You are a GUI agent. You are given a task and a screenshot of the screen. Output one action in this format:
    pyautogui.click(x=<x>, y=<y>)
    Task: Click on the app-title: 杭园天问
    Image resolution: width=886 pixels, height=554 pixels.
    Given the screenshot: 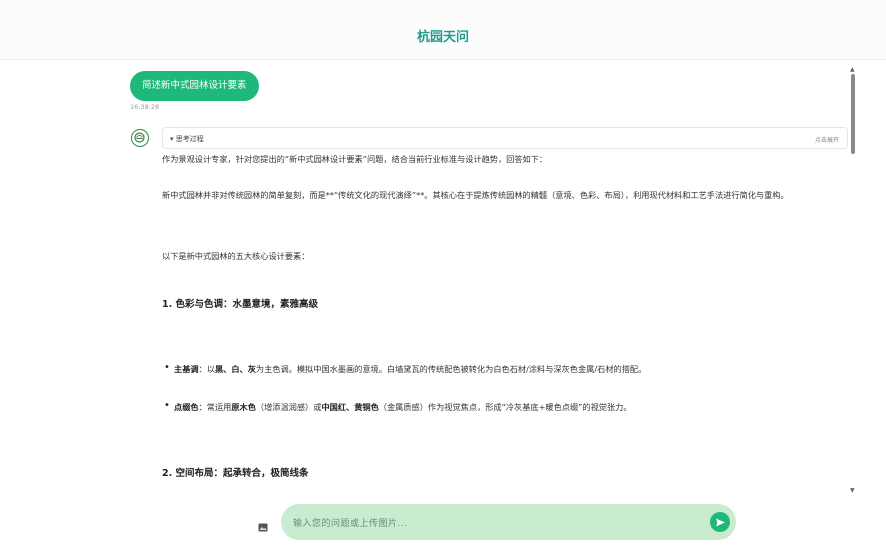 What is the action you would take?
    pyautogui.click(x=442, y=37)
    